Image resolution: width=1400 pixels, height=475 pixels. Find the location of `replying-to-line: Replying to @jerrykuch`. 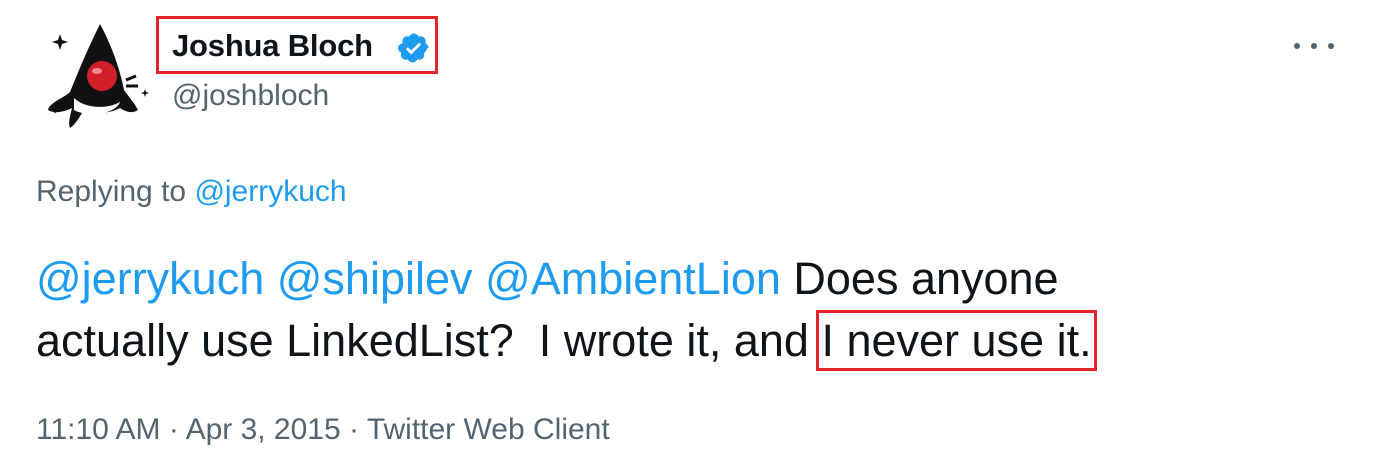

replying-to-line: Replying to @jerrykuch is located at coordinates (191, 192).